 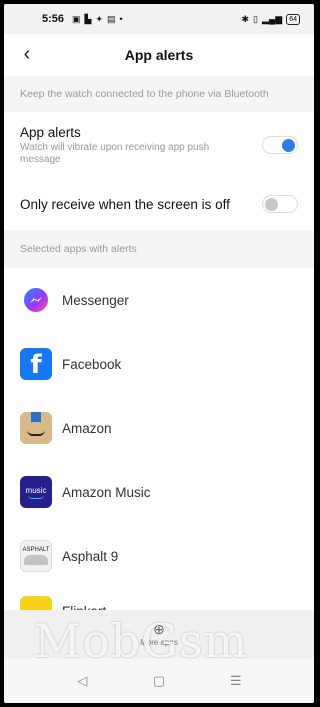 What do you see at coordinates (159, 249) in the screenshot?
I see `selected-apps-label: Selected apps with alerts` at bounding box center [159, 249].